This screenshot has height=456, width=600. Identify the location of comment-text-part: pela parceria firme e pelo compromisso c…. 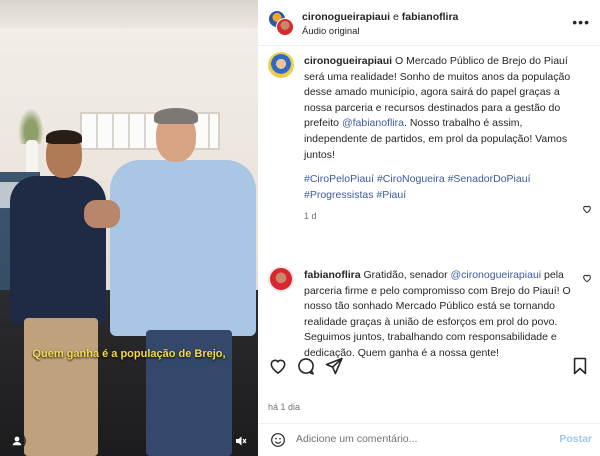
(437, 314).